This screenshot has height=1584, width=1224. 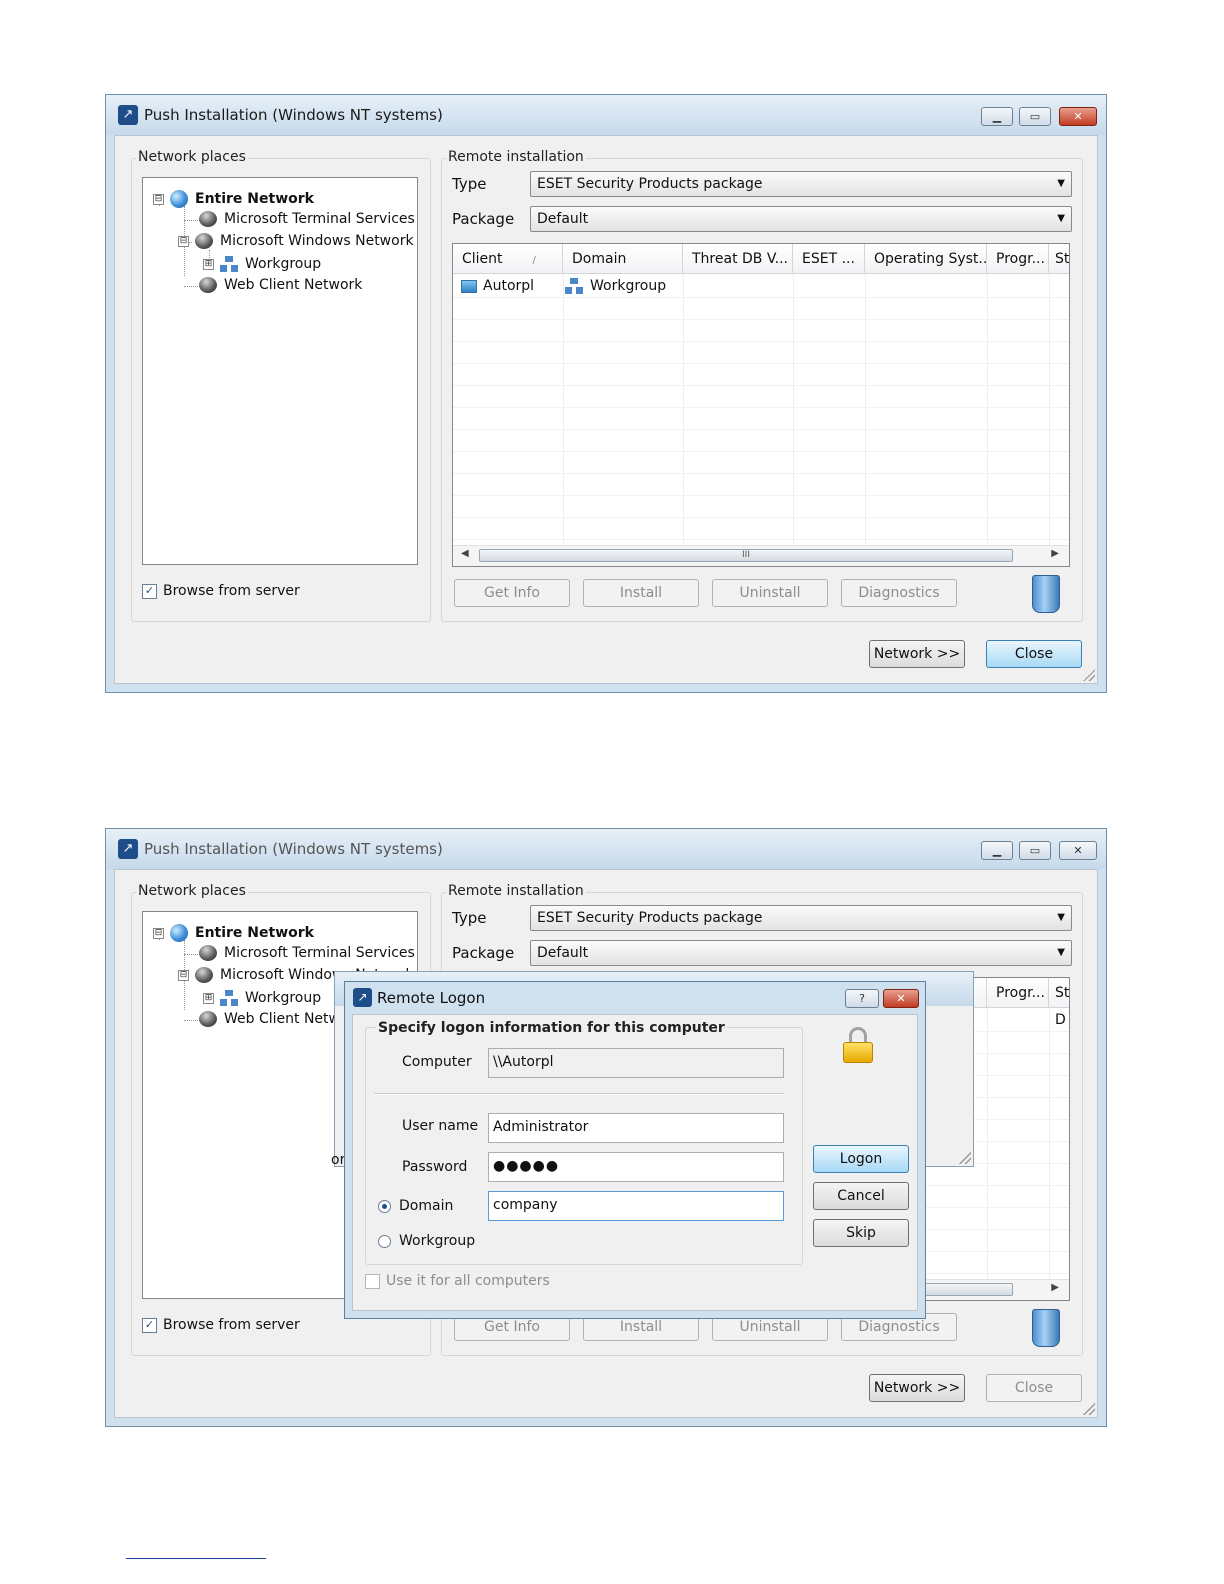 What do you see at coordinates (283, 998) in the screenshot?
I see `tree-node-label: Workgroup` at bounding box center [283, 998].